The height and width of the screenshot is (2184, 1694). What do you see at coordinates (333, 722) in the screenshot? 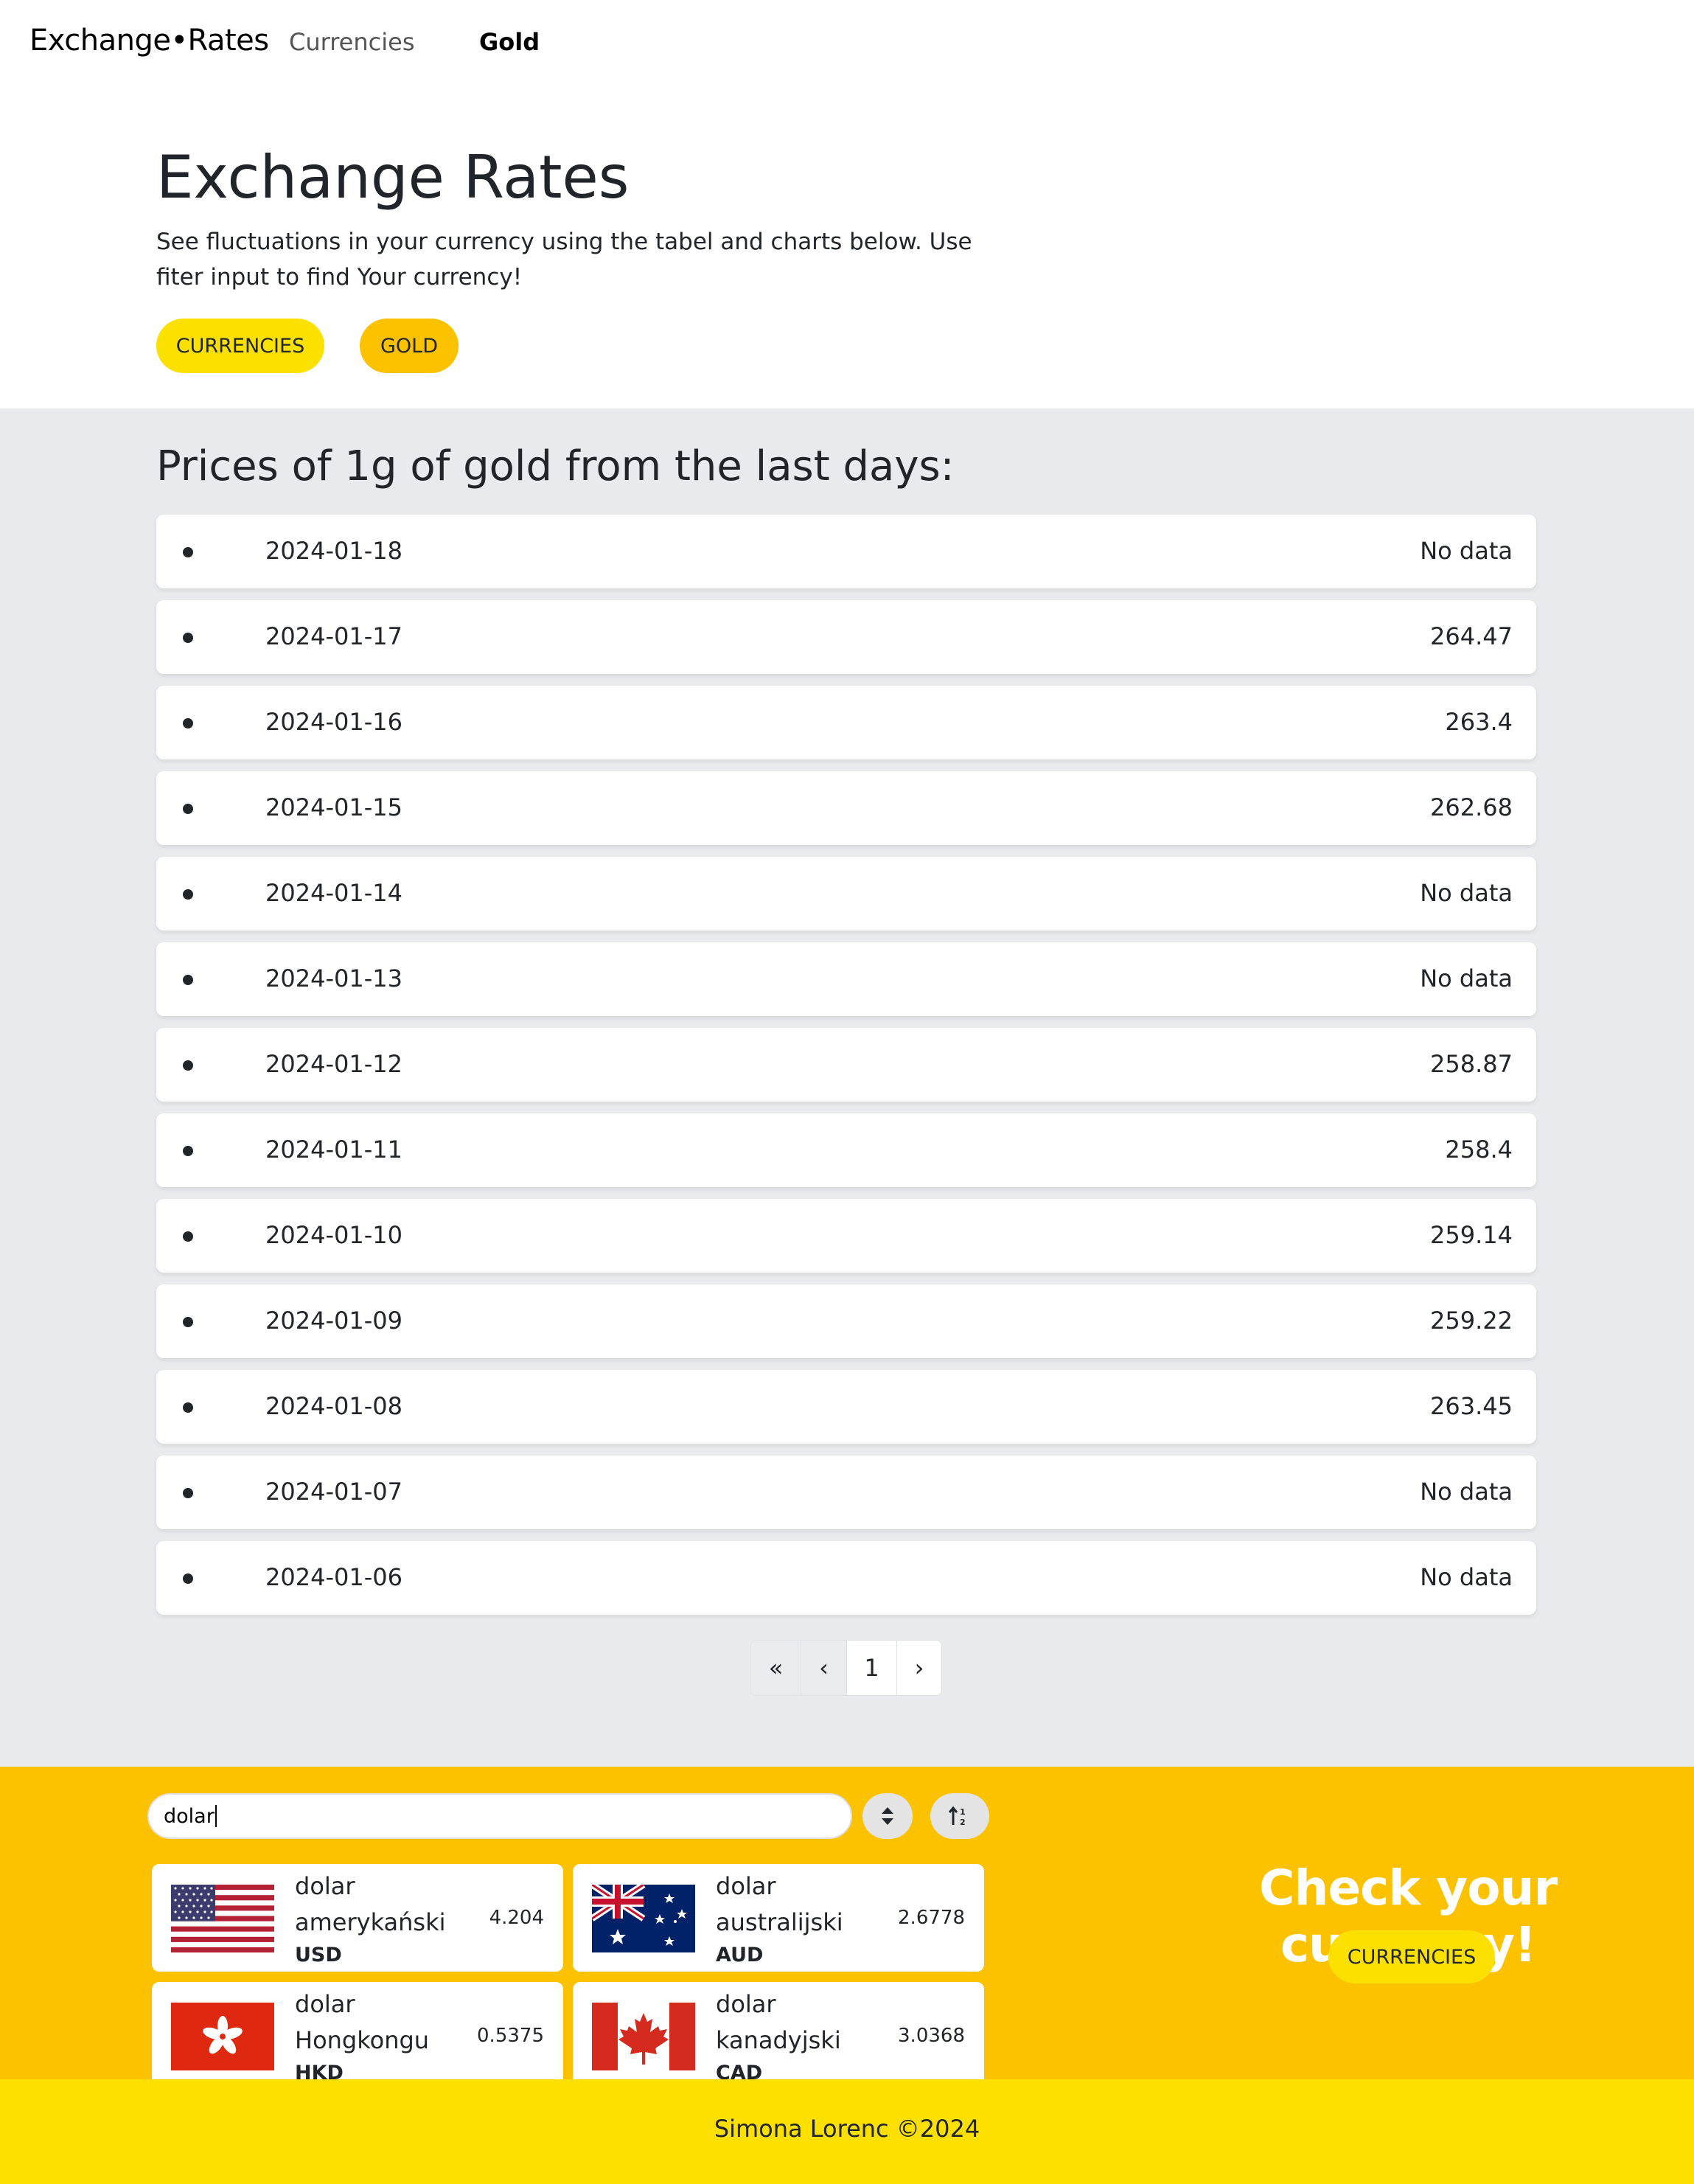
I see `gold-date: 2024-01-16` at bounding box center [333, 722].